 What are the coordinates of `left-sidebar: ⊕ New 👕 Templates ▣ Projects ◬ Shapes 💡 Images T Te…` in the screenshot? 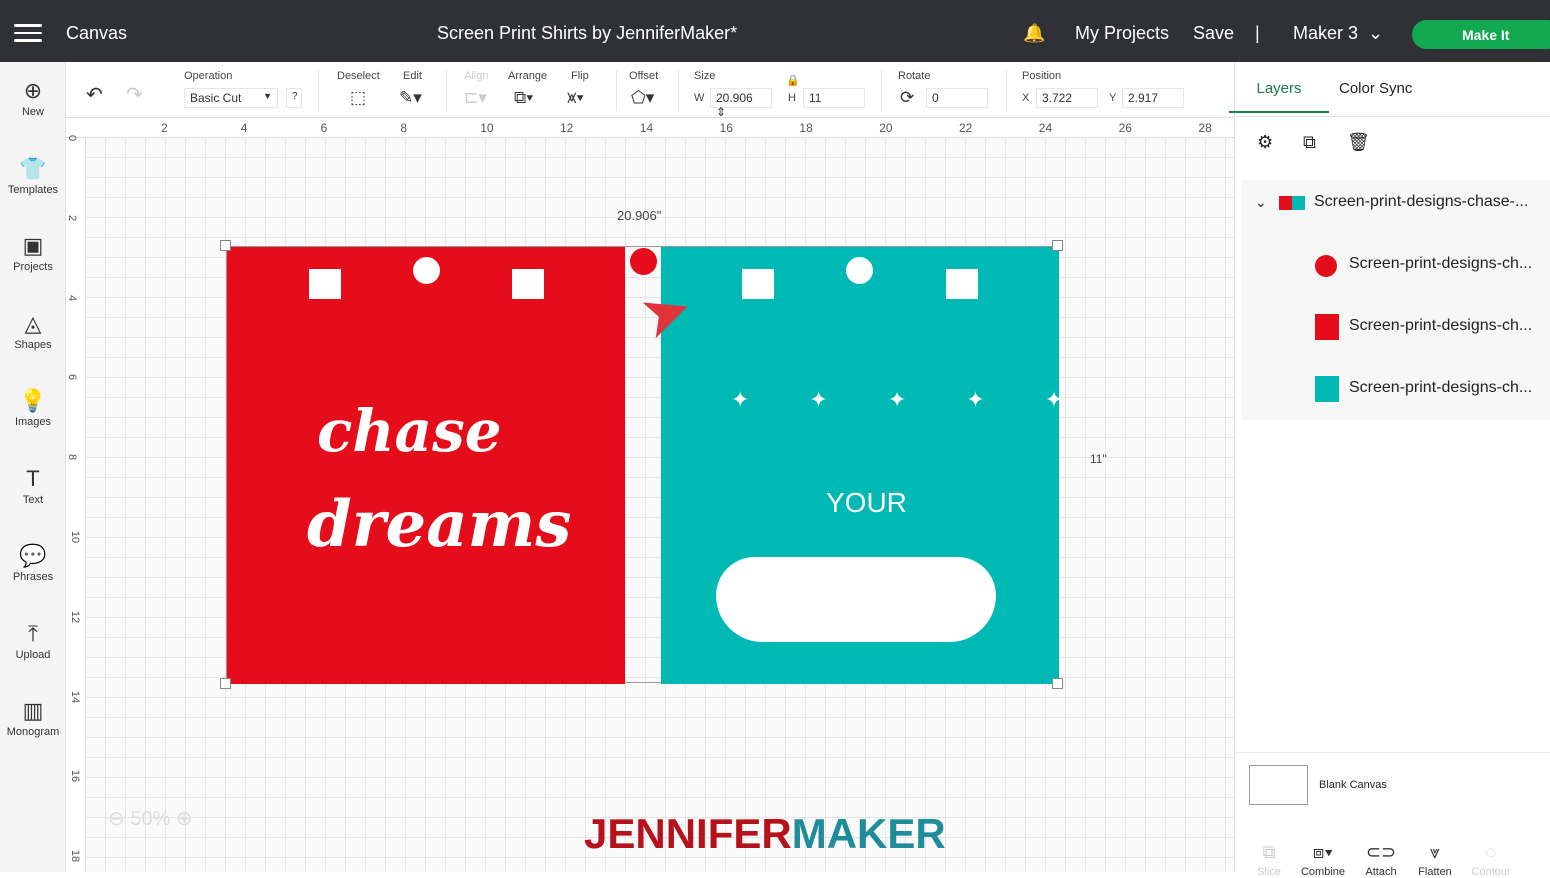 It's located at (33, 467).